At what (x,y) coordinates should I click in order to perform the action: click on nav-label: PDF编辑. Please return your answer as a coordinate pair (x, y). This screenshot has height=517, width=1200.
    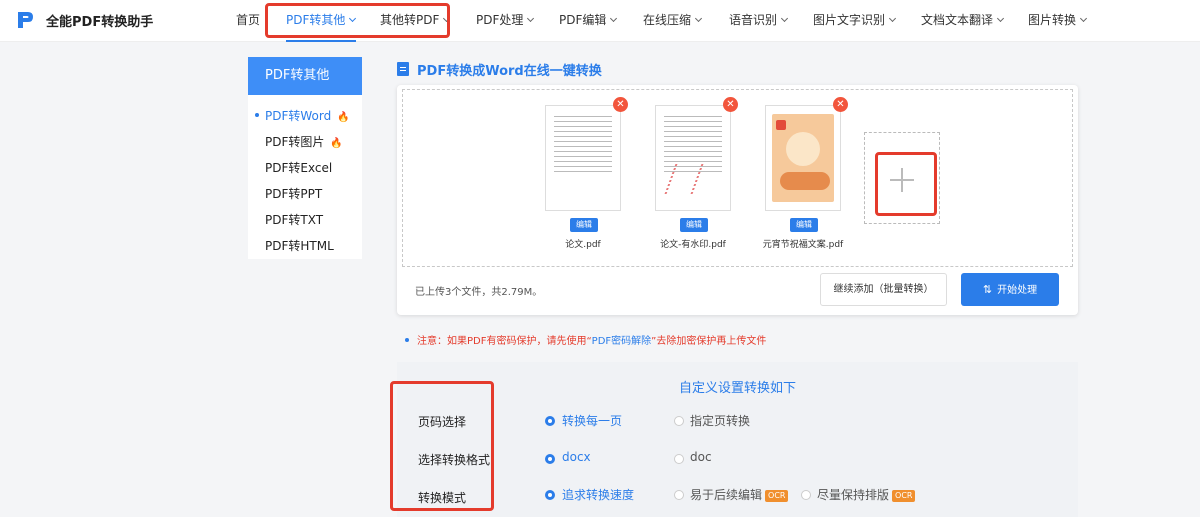
    Looking at the image, I should click on (583, 20).